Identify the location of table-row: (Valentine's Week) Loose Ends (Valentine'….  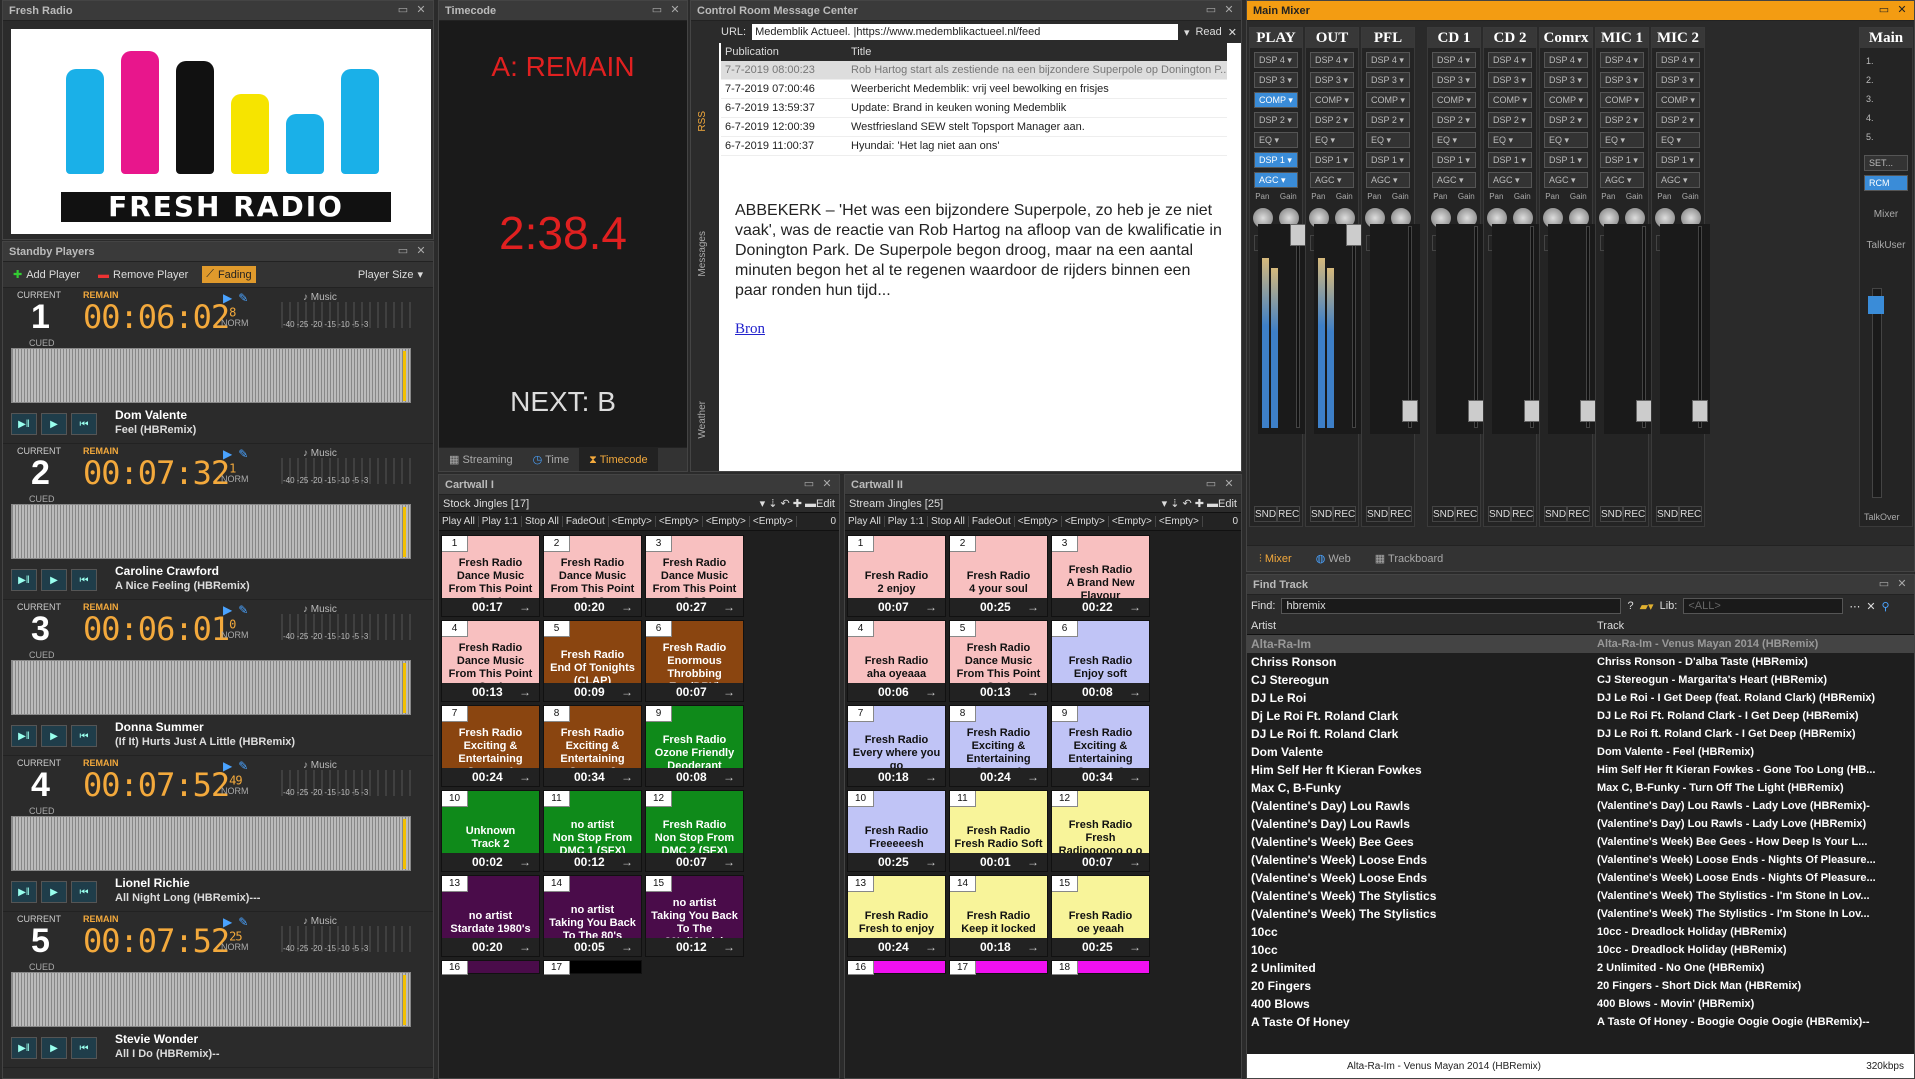
(1580, 860).